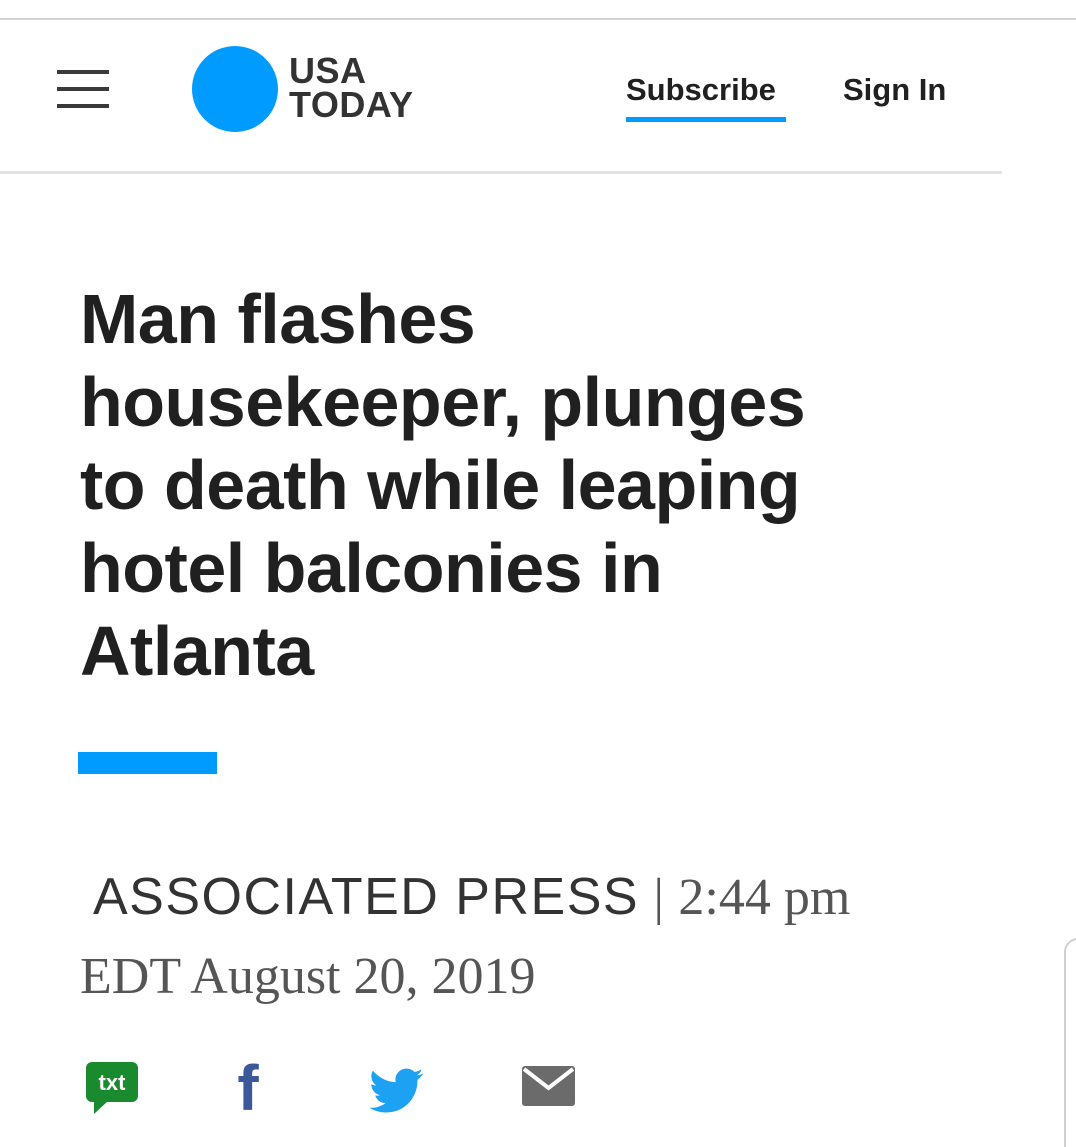  Describe the element at coordinates (83, 89) in the screenshot. I see `hamburger-menu-icon` at that location.